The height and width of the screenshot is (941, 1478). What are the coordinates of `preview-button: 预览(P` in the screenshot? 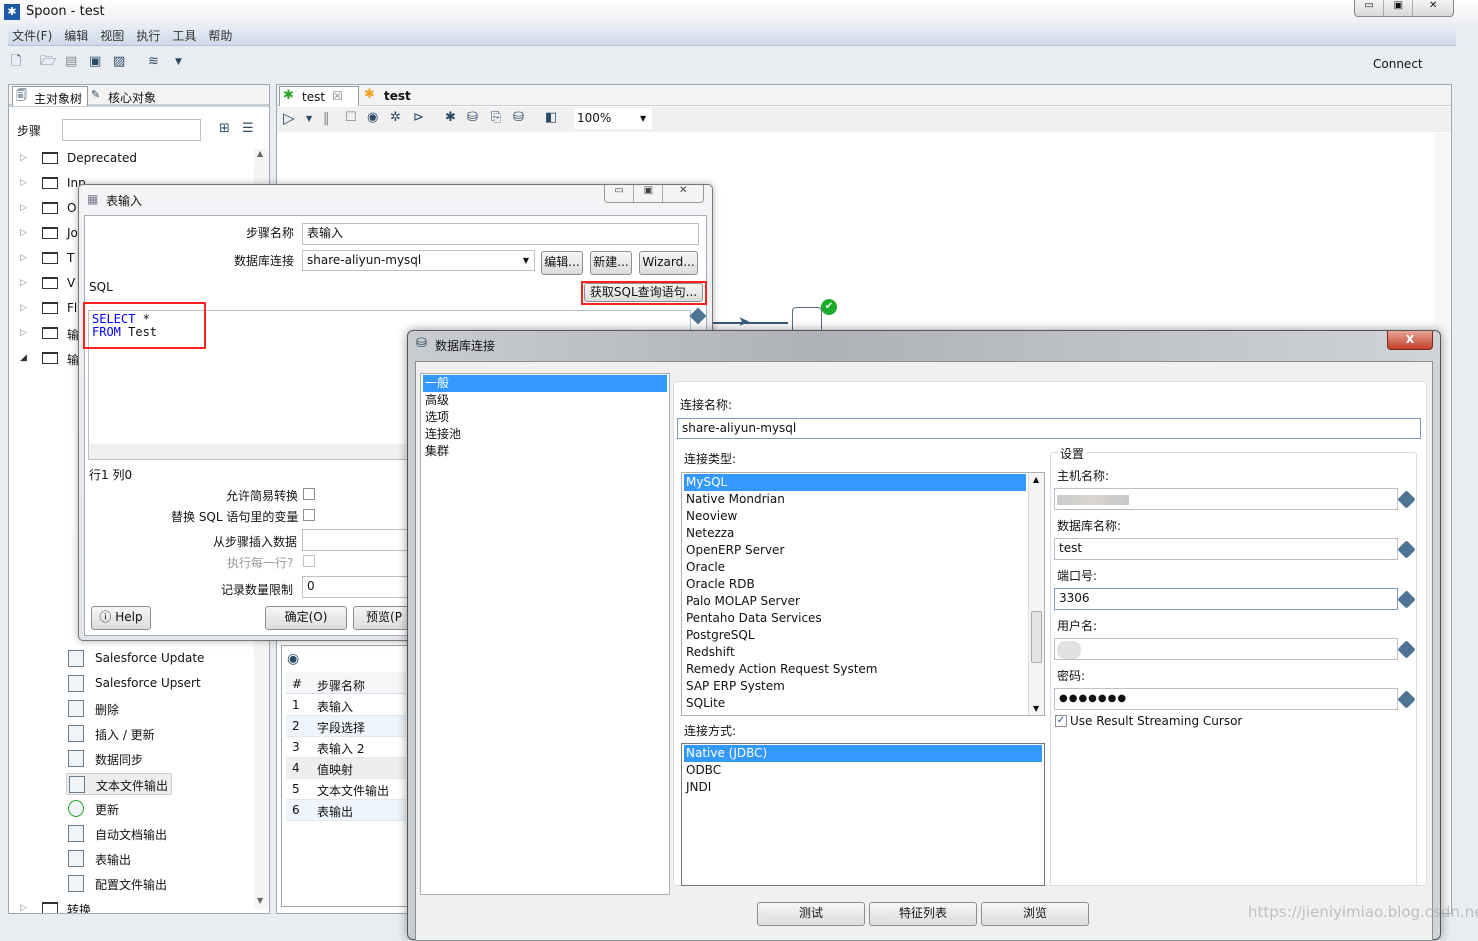 It's located at (384, 618).